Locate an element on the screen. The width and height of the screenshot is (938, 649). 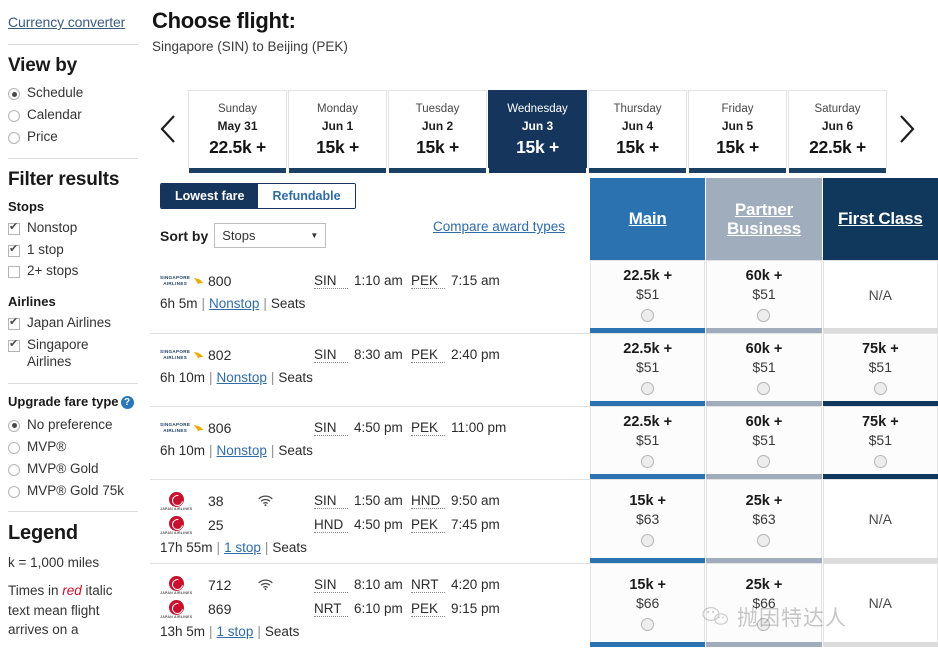
date-tab-friday-jun-5: Friday Jun 5 15k + is located at coordinates (737, 131).